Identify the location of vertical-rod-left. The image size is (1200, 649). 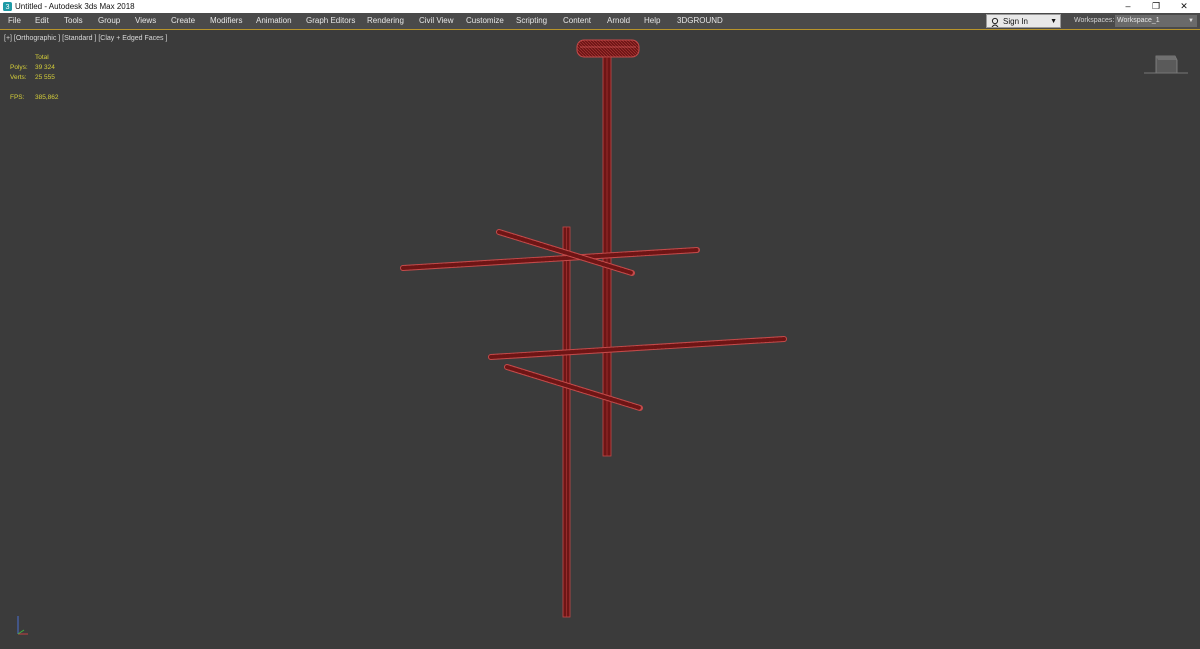
(566, 422).